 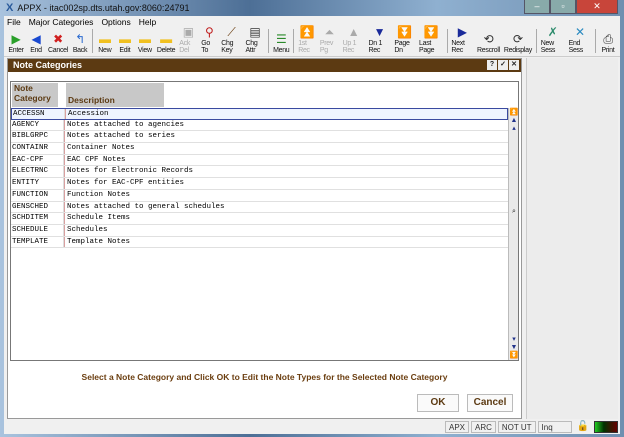 What do you see at coordinates (514, 121) in the screenshot?
I see `scroll-page-up-icon: ▲` at bounding box center [514, 121].